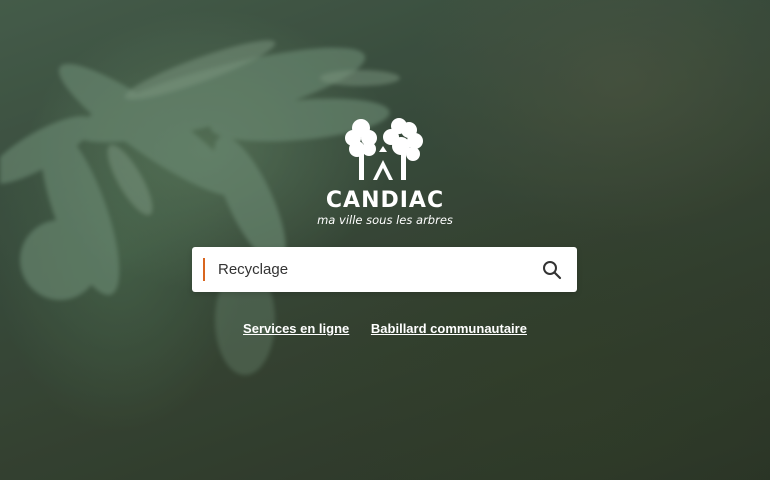 The image size is (770, 480). I want to click on search-icon, so click(552, 270).